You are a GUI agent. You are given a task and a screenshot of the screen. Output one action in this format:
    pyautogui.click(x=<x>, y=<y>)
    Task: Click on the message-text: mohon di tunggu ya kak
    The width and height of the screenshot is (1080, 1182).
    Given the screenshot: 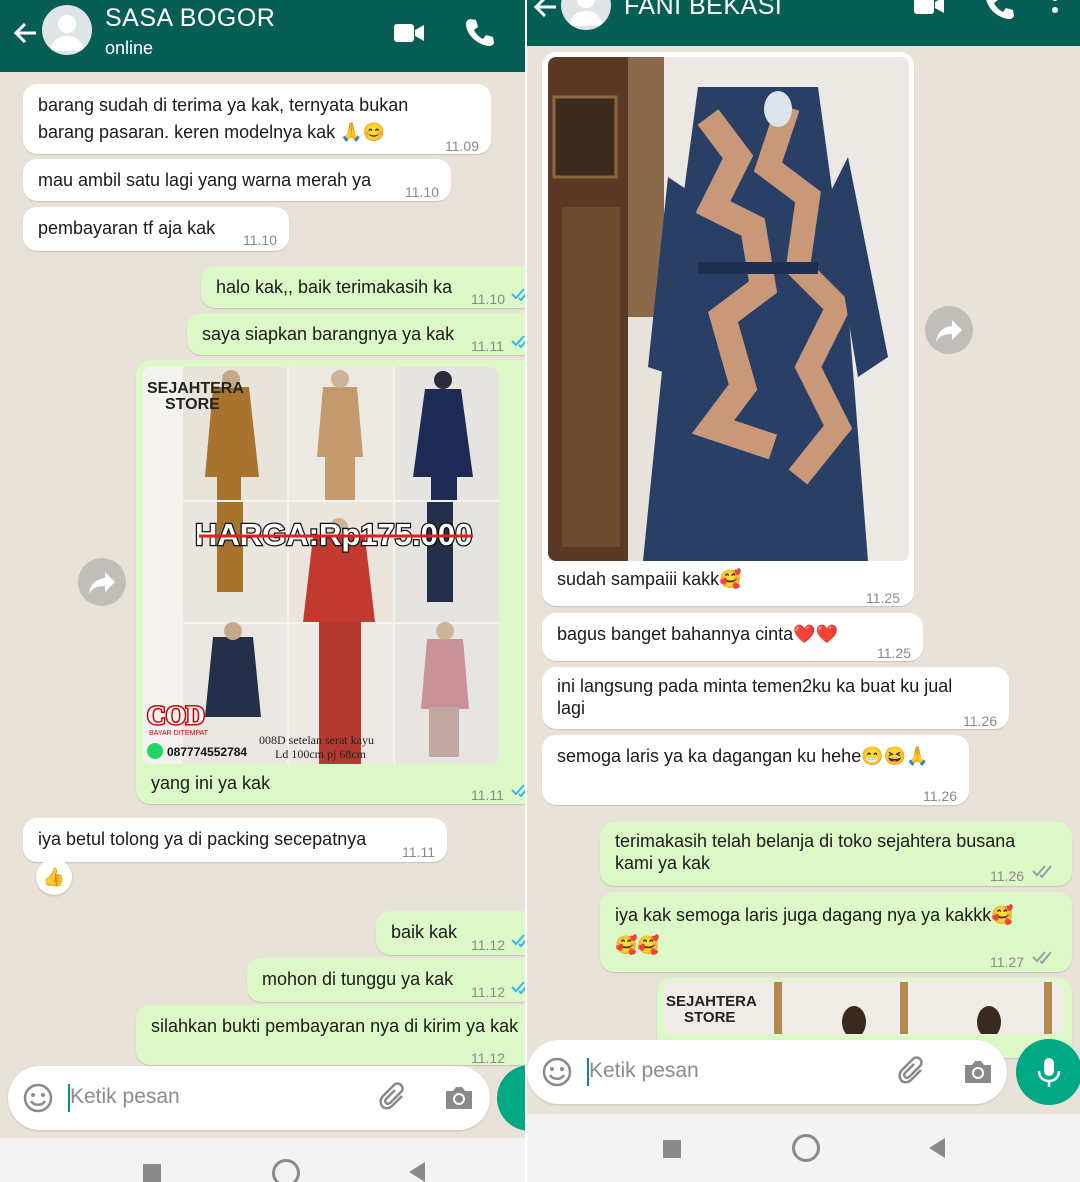 What is the action you would take?
    pyautogui.click(x=358, y=979)
    